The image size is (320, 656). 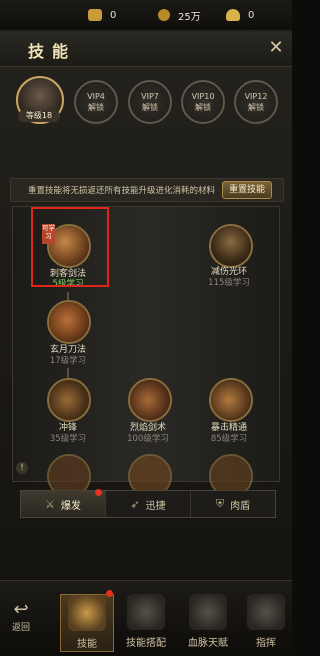 What do you see at coordinates (233, 15) in the screenshot?
I see `ingot-icon` at bounding box center [233, 15].